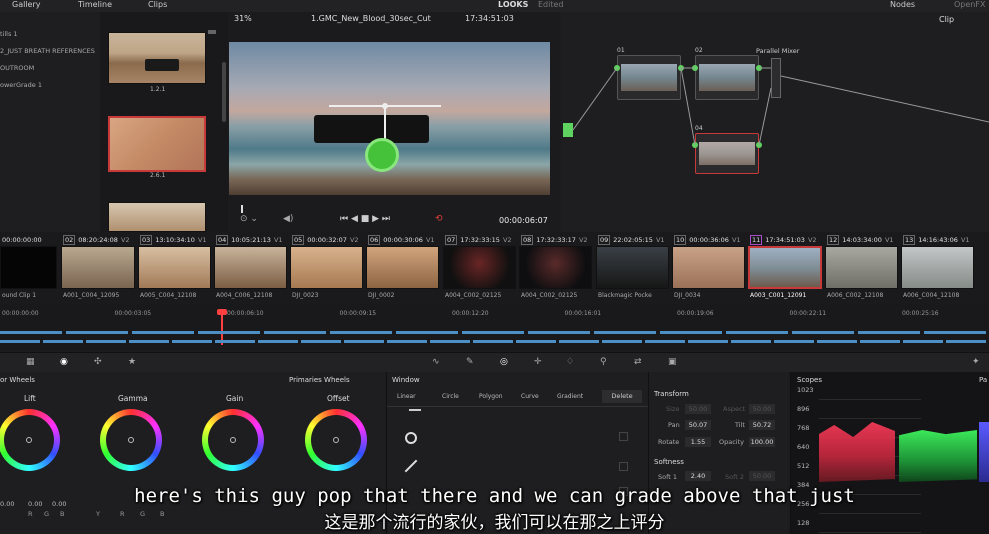 The width and height of the screenshot is (989, 534). Describe the element at coordinates (212, 32) in the screenshot. I see `slider-handle` at that location.